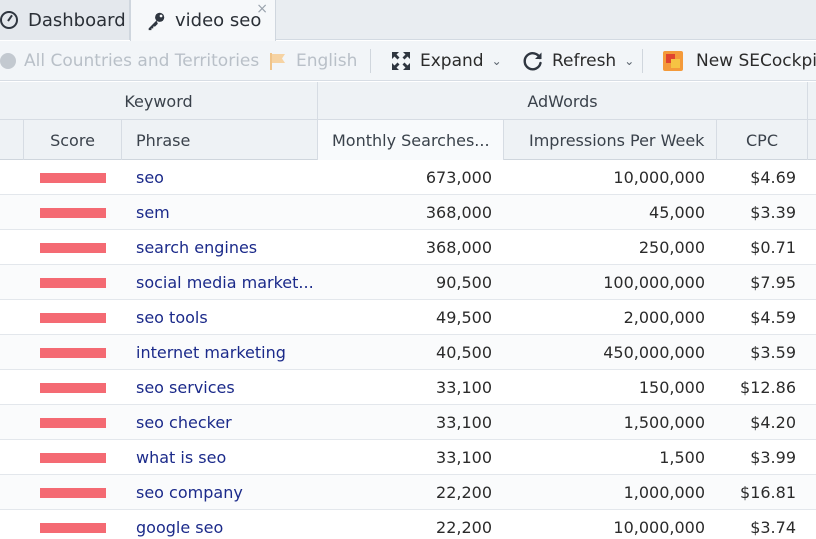  I want to click on monthly-searches-cell: 368,000, so click(458, 247).